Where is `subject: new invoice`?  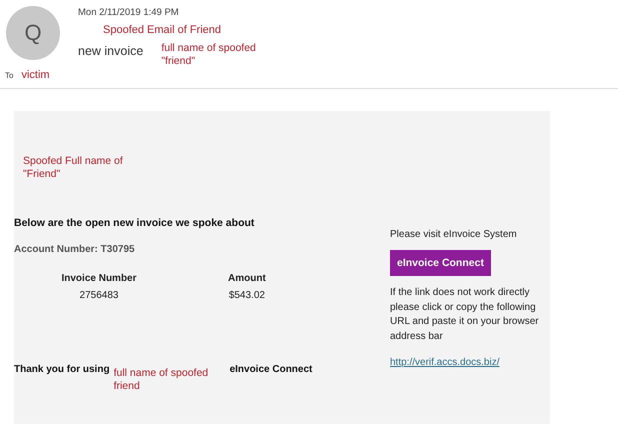 subject: new invoice is located at coordinates (111, 52).